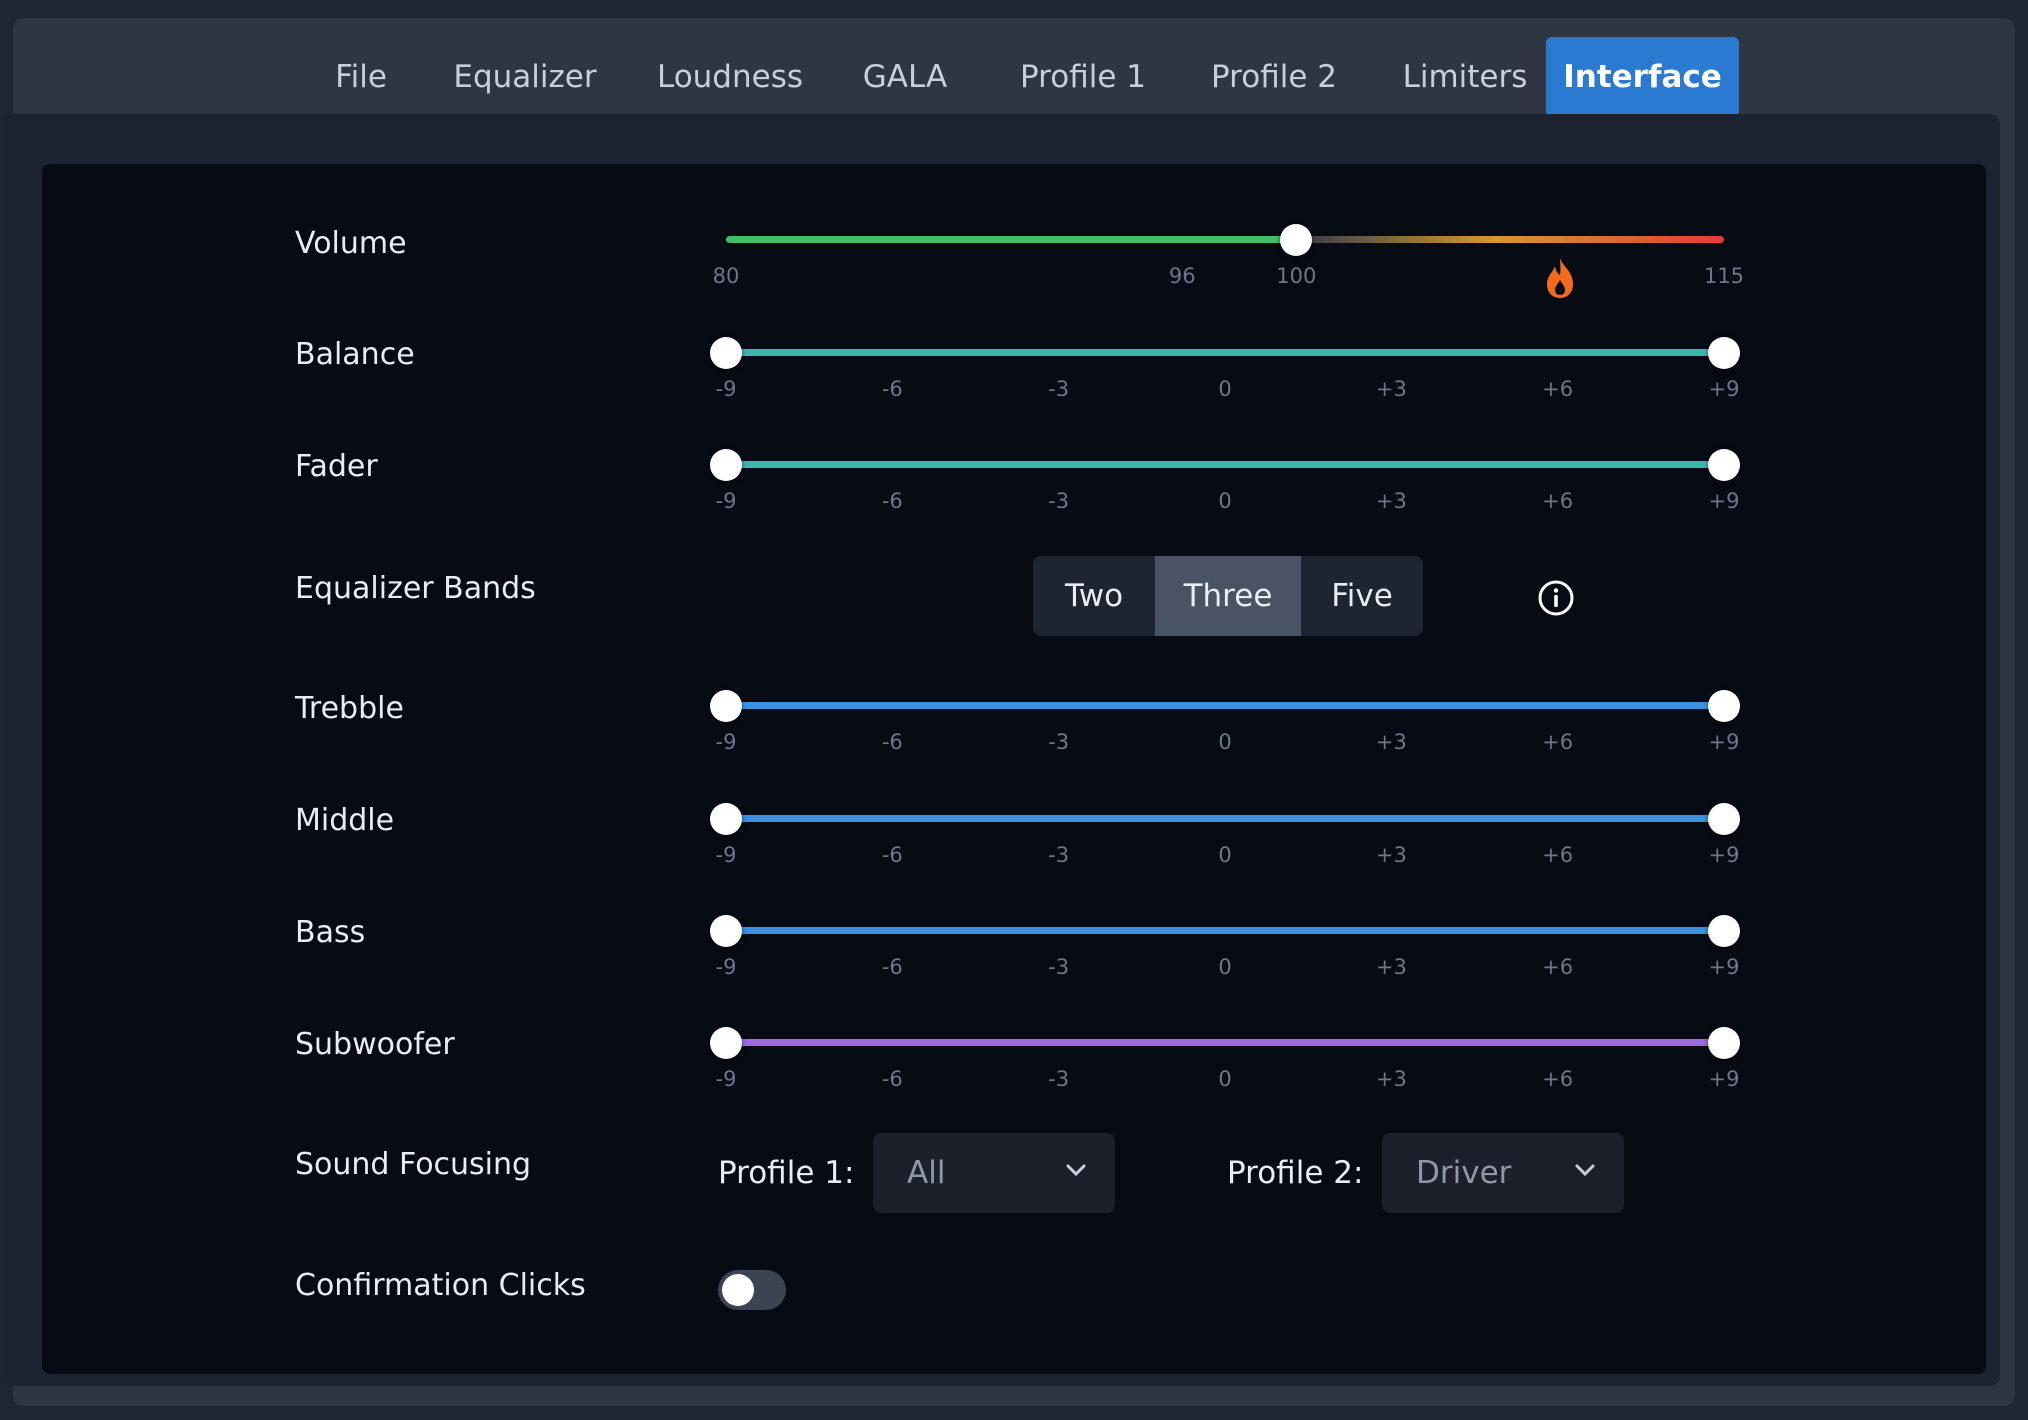 The height and width of the screenshot is (1420, 2028). I want to click on bass-tick-label: 0, so click(1225, 967).